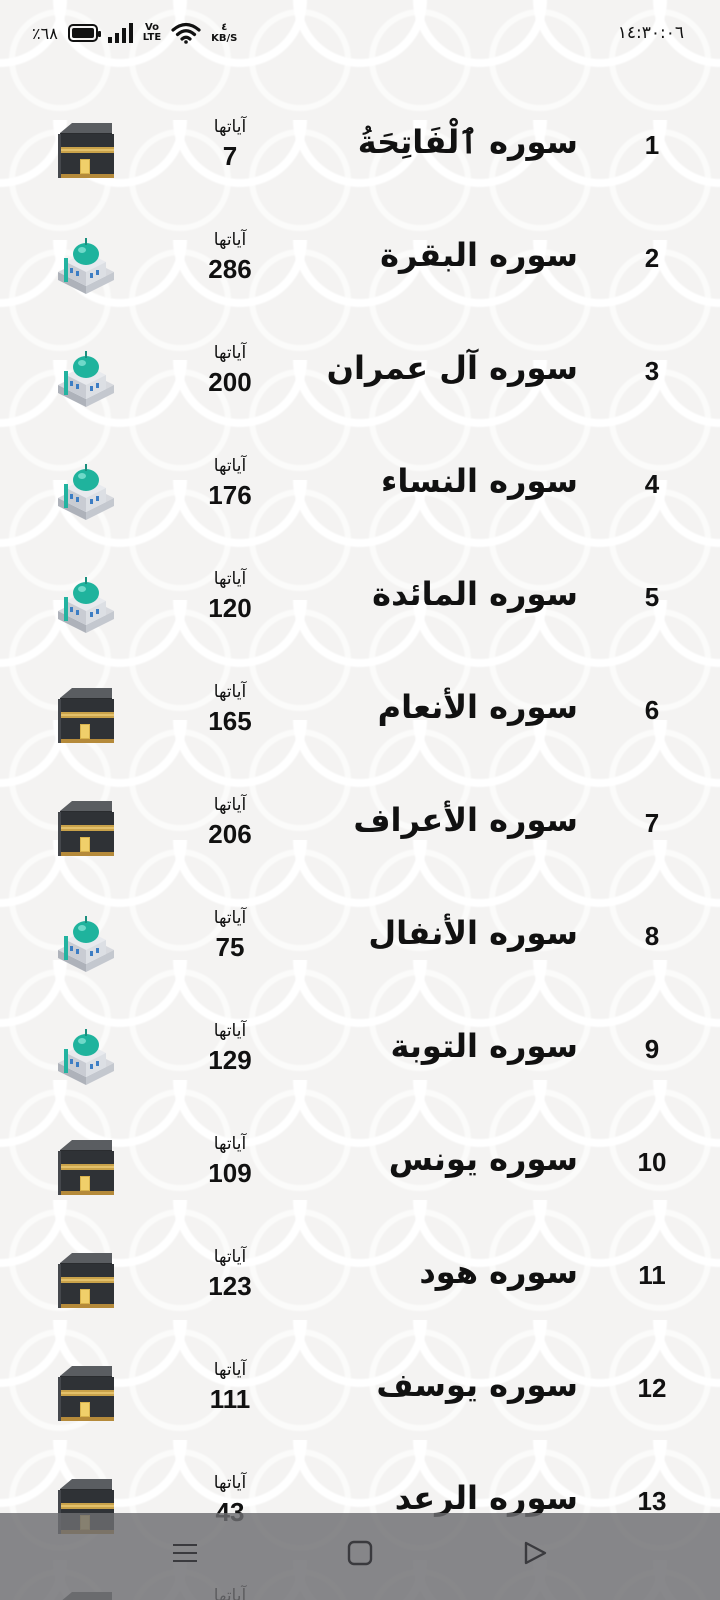 This screenshot has height=1600, width=720. What do you see at coordinates (360, 264) in the screenshot?
I see `surah-list-item: 2 سوره البقرة آياتها 286` at bounding box center [360, 264].